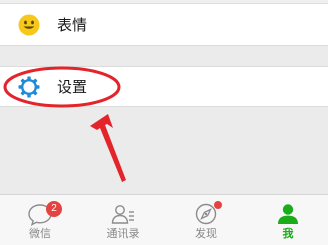 The image size is (328, 245). What do you see at coordinates (54, 209) in the screenshot?
I see `unread-badge: 2` at bounding box center [54, 209].